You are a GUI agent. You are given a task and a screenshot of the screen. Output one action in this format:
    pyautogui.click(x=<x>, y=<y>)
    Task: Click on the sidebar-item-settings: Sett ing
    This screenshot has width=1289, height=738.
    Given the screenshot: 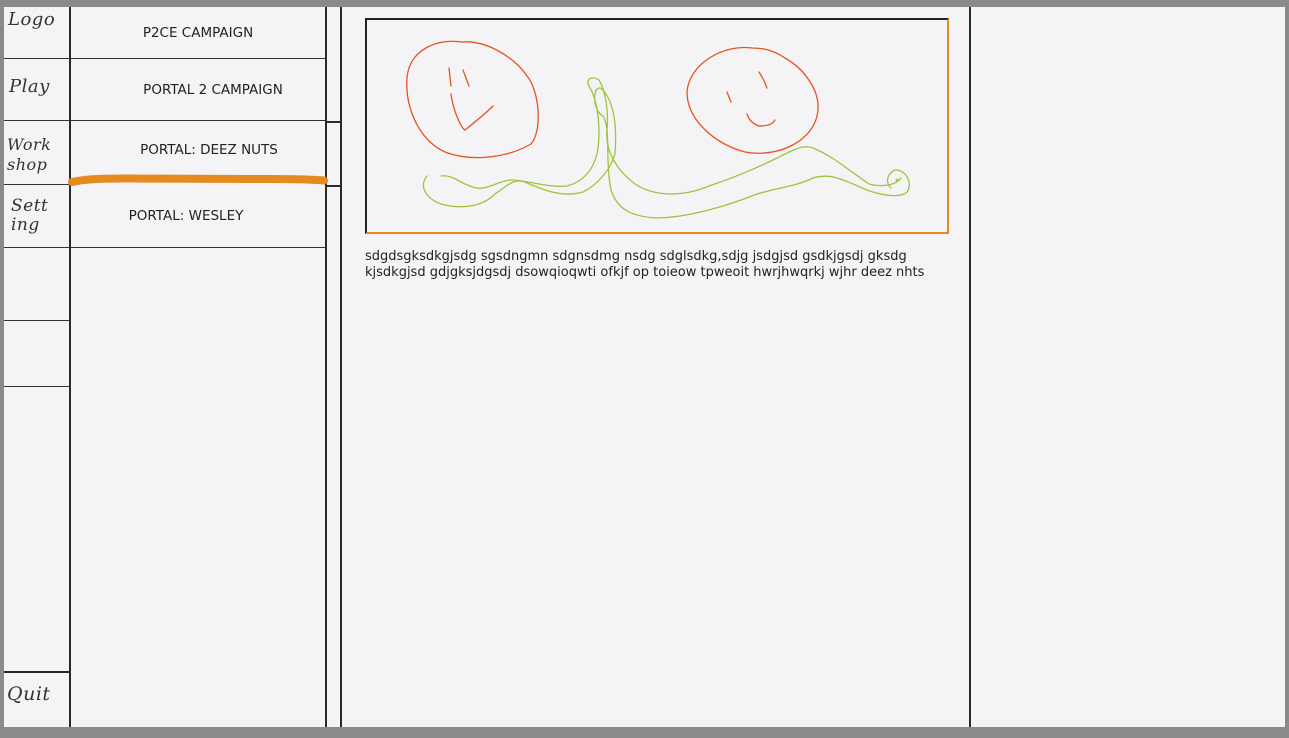 What is the action you would take?
    pyautogui.click(x=37, y=216)
    